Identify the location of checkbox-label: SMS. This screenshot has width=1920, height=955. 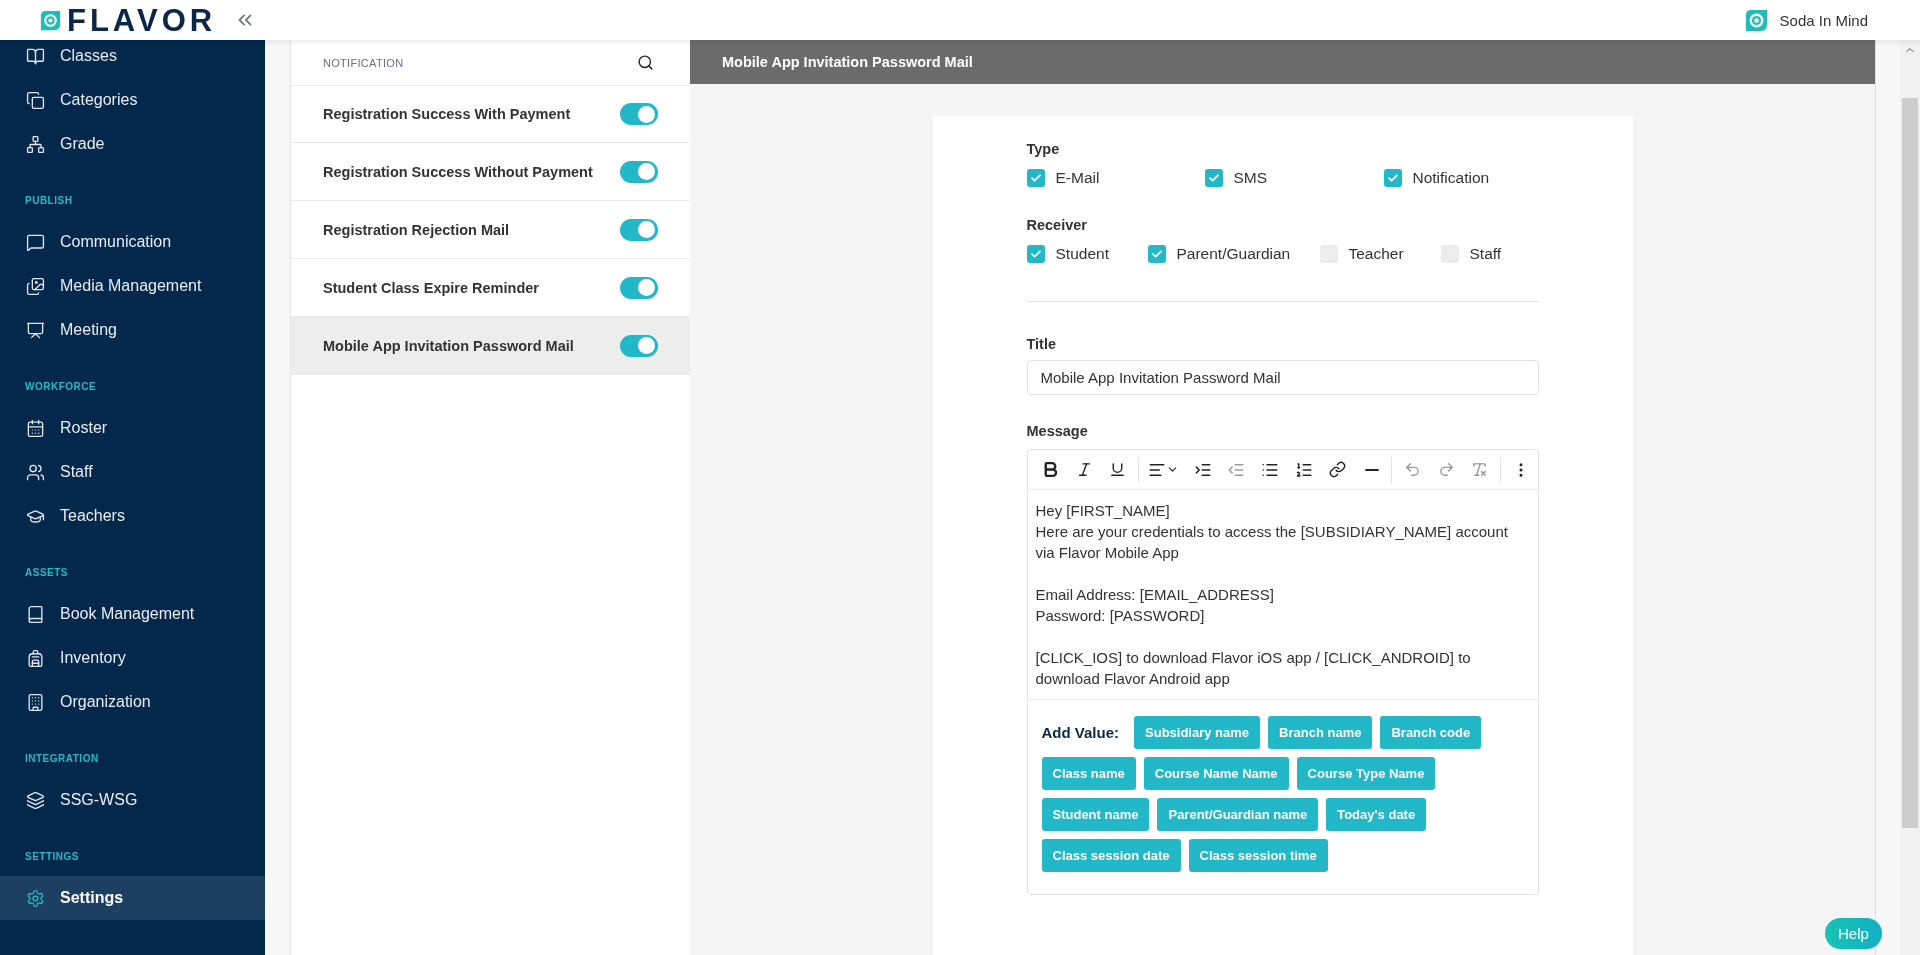
(1250, 178).